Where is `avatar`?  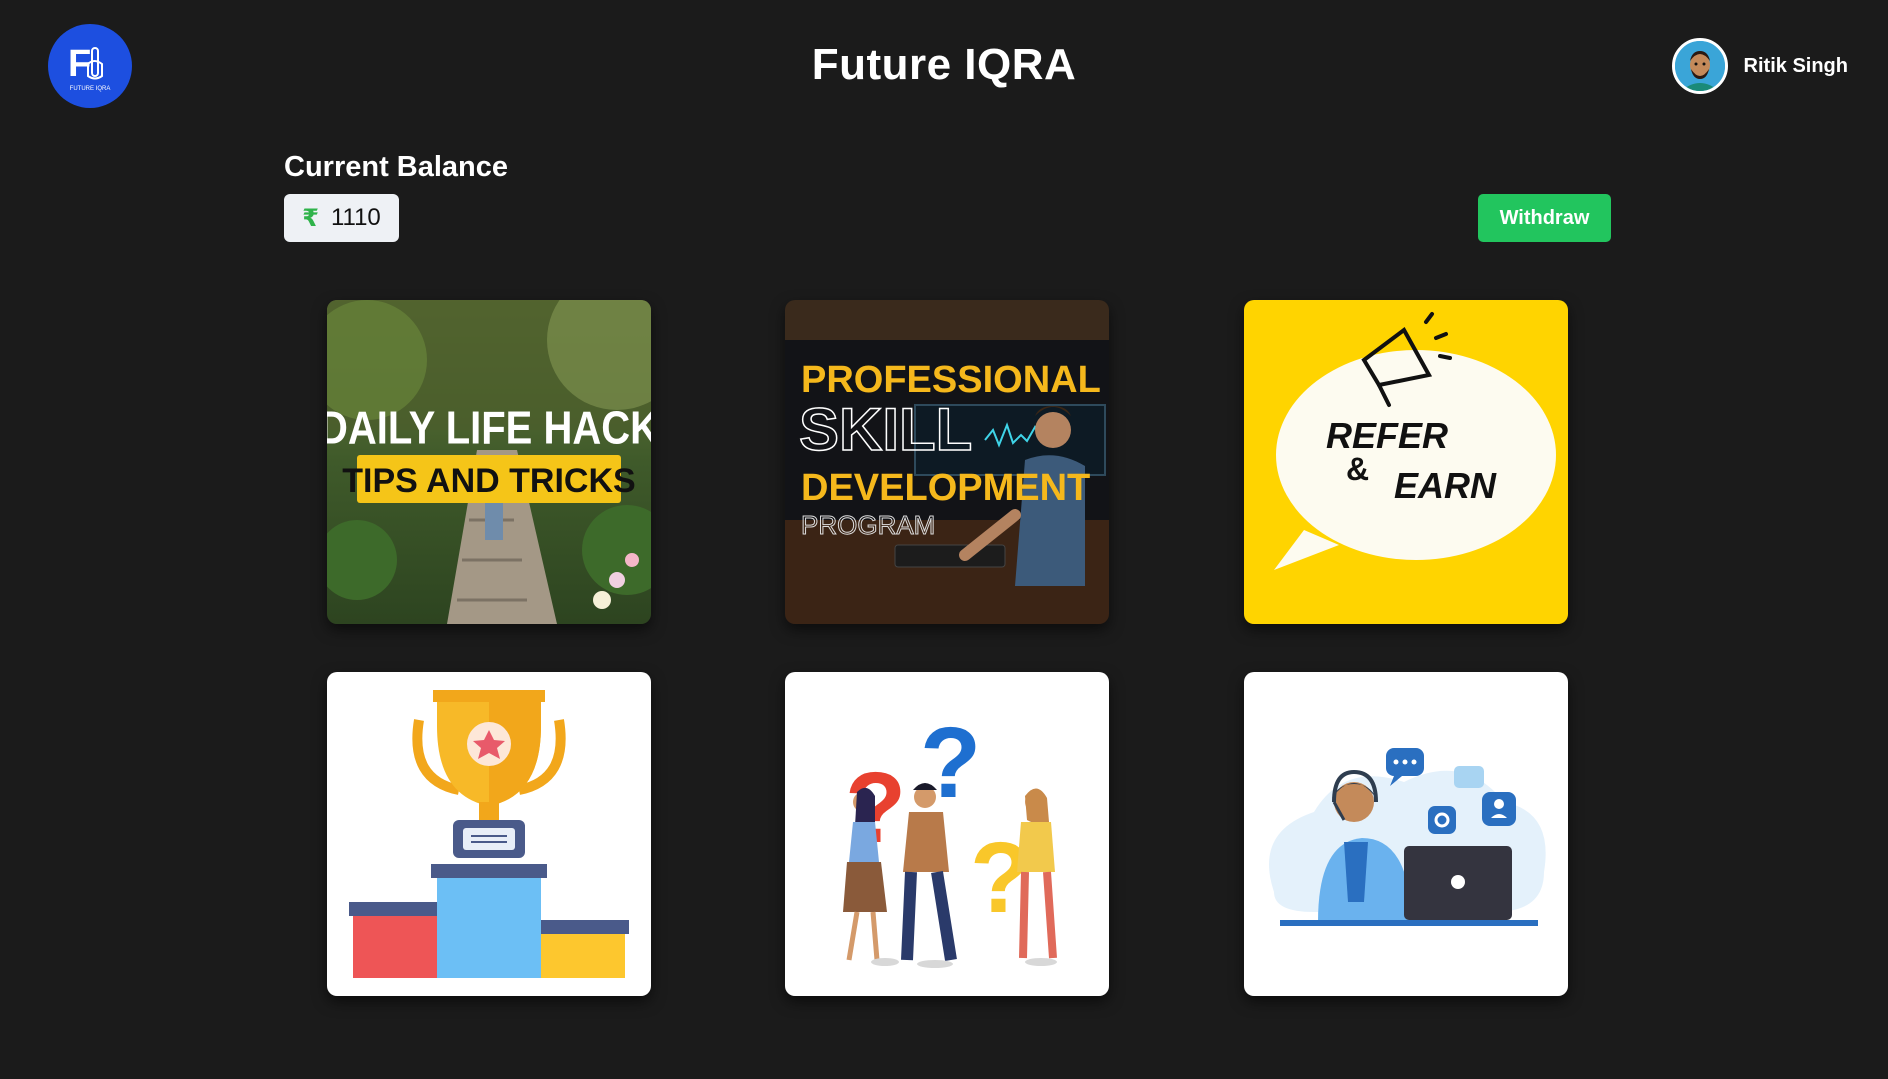 avatar is located at coordinates (1699, 66).